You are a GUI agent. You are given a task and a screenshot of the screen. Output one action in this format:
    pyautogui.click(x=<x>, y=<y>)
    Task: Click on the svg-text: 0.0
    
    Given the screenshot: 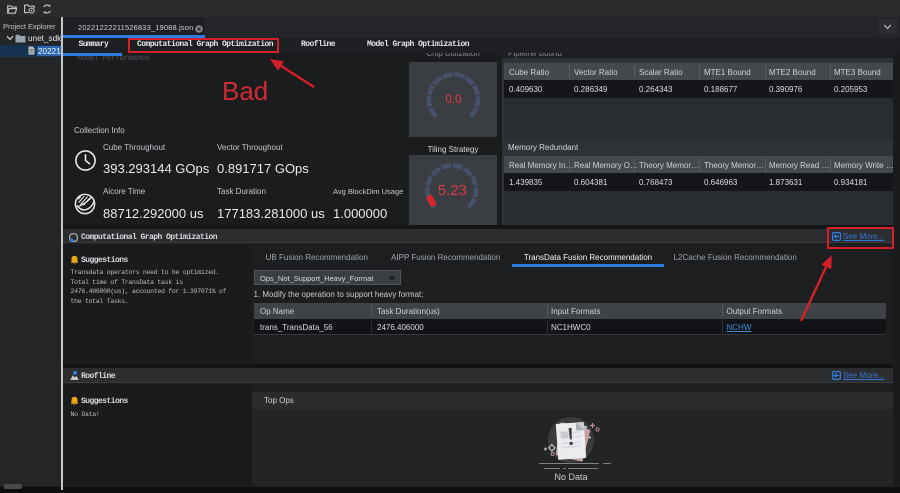 What is the action you would take?
    pyautogui.click(x=453, y=100)
    